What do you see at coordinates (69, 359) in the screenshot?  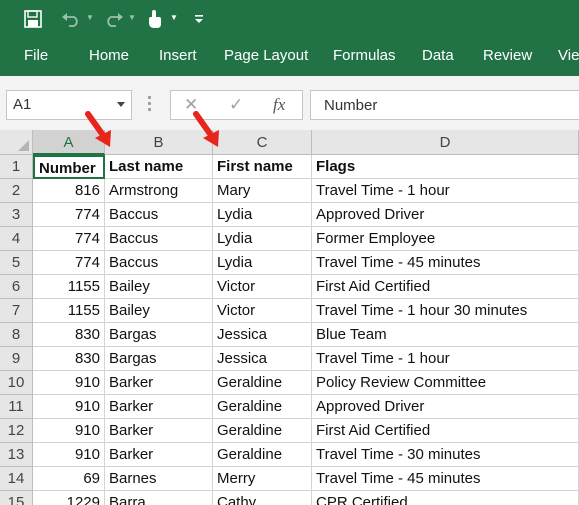 I see `cell-a9: 830` at bounding box center [69, 359].